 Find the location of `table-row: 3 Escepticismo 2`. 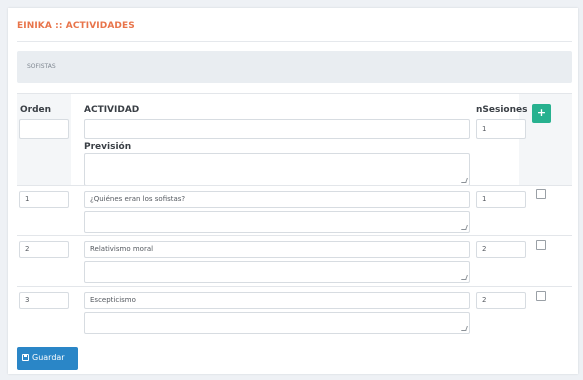

table-row: 3 Escepticismo 2 is located at coordinates (294, 311).